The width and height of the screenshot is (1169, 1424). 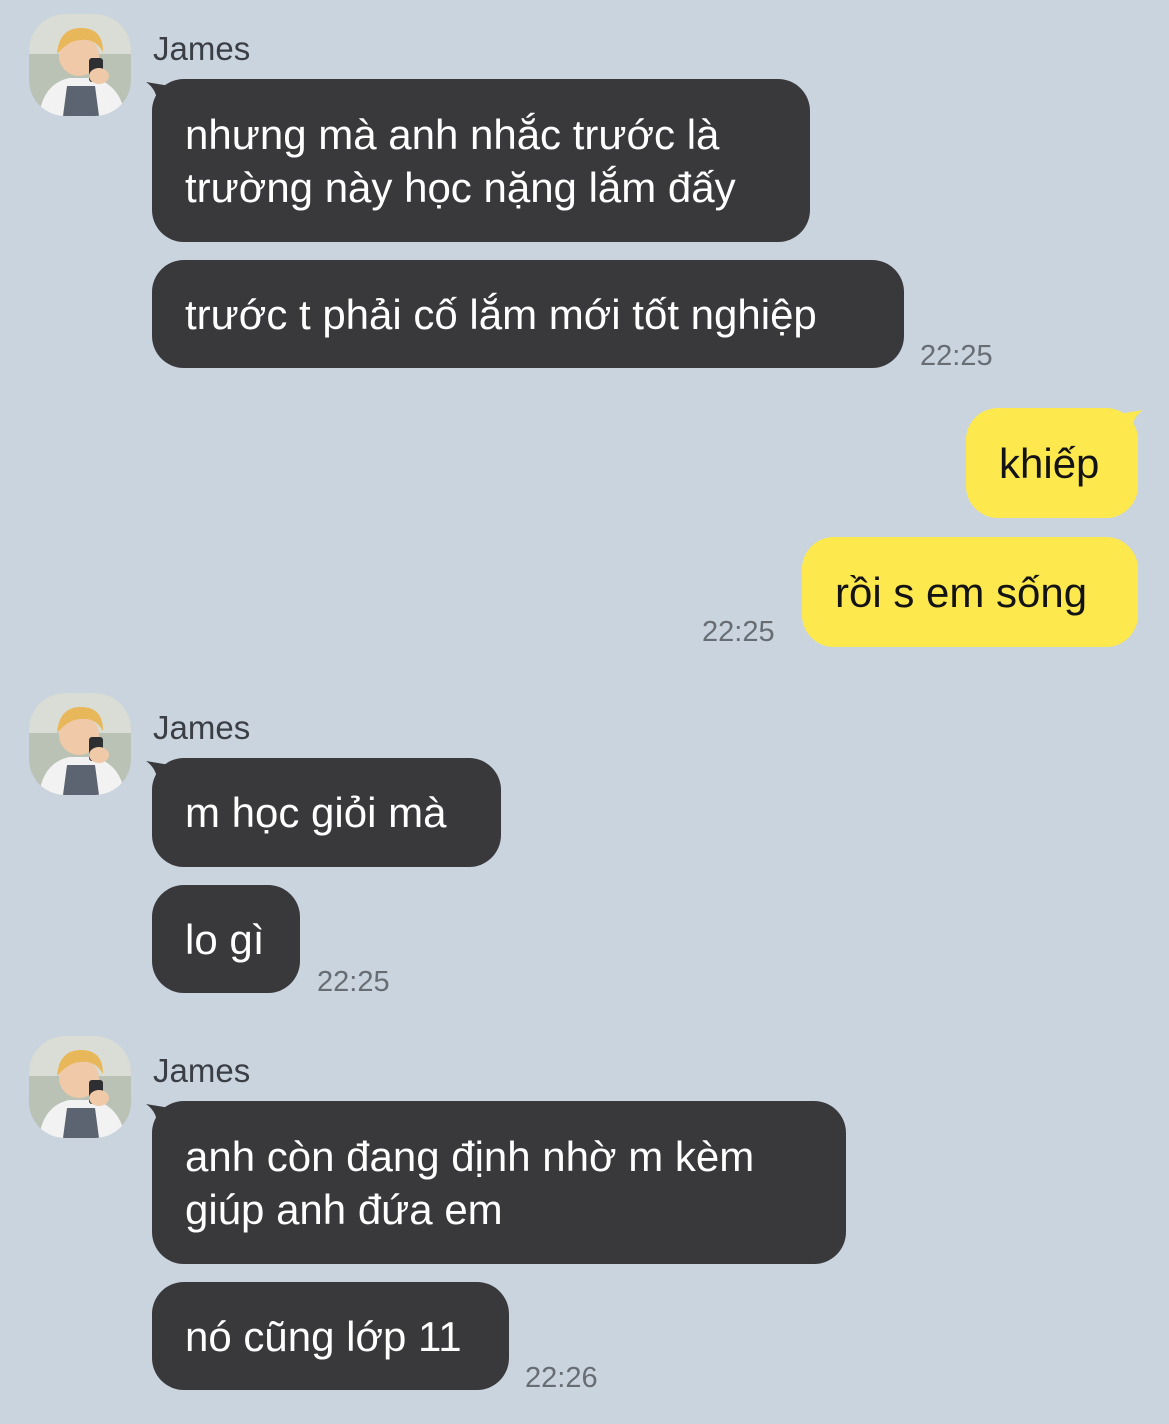 I want to click on message-bubble: lo gì, so click(x=226, y=939).